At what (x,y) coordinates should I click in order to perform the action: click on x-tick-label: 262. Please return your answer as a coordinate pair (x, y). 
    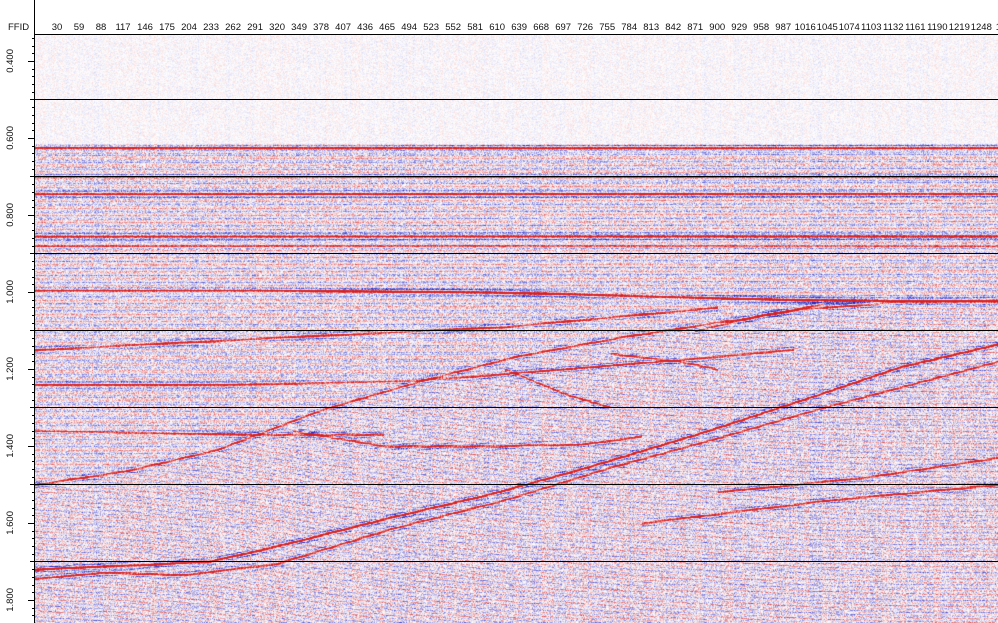
    Looking at the image, I should click on (233, 27).